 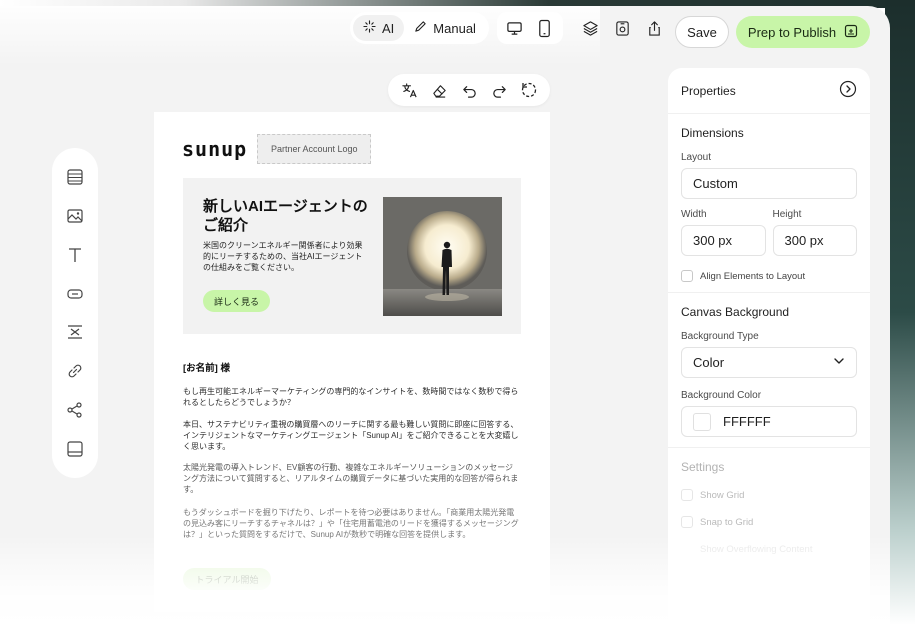 I want to click on height-label: Height, so click(x=787, y=214).